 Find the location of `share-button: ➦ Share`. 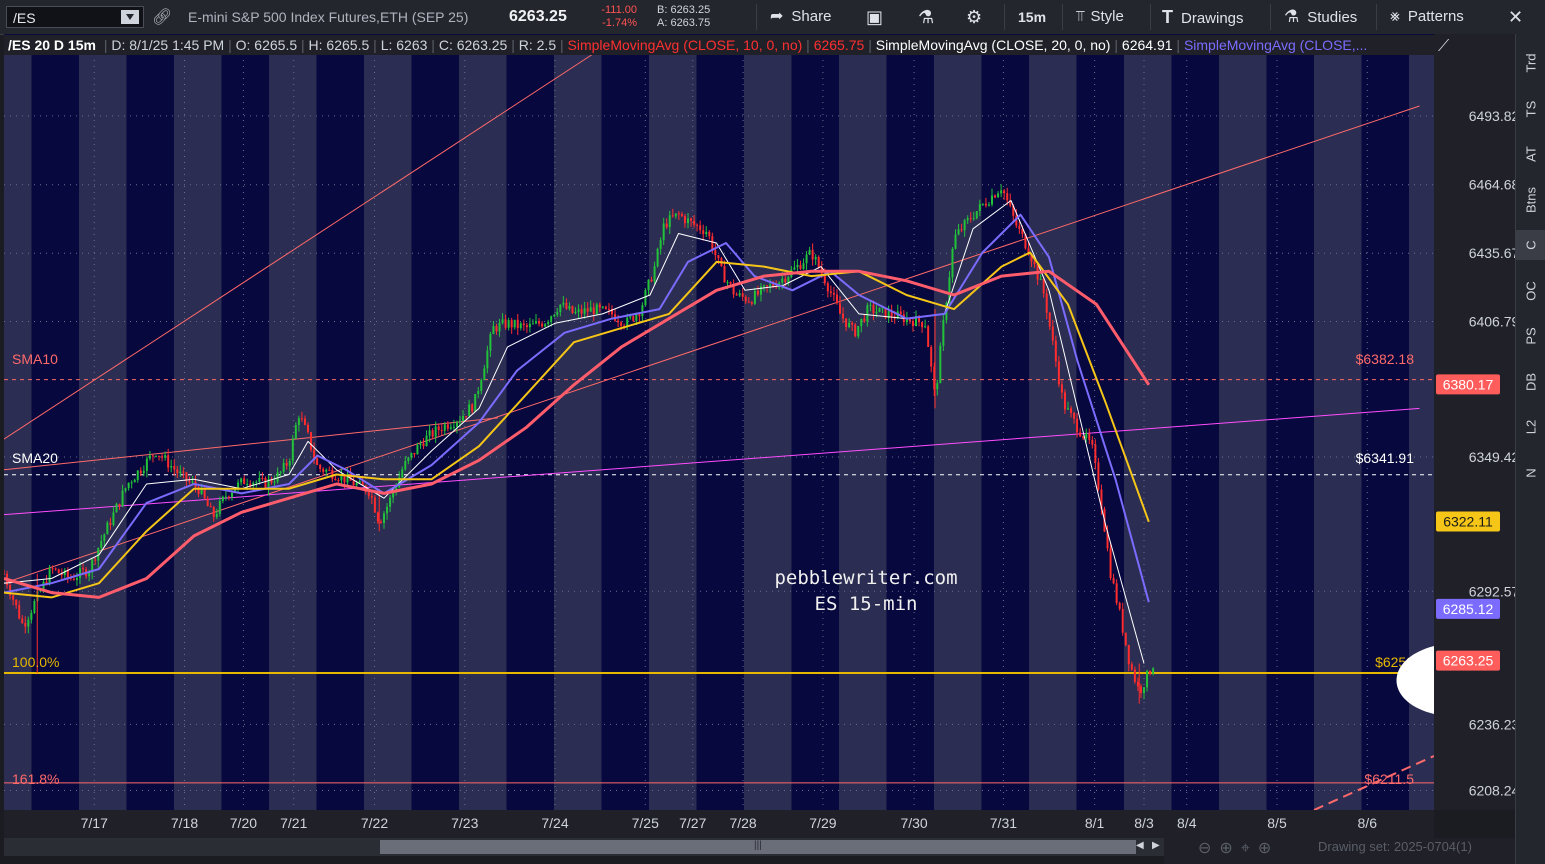

share-button: ➦ Share is located at coordinates (800, 17).